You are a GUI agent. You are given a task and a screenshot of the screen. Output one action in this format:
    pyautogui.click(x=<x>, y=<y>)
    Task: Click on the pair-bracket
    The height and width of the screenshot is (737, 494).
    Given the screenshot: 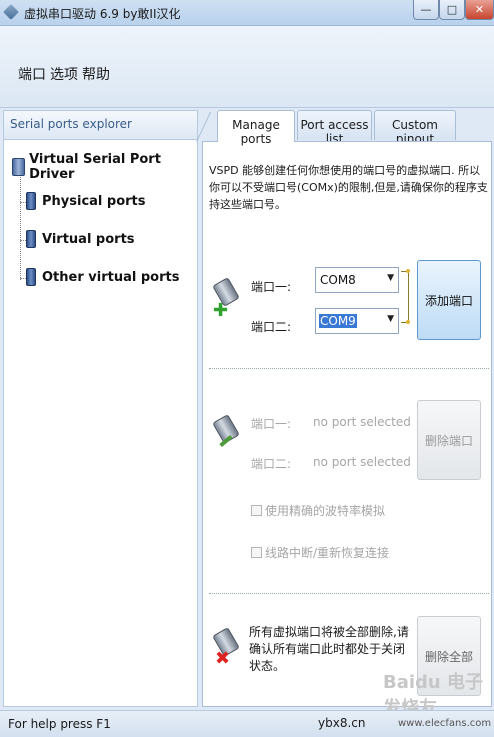 What is the action you would take?
    pyautogui.click(x=405, y=297)
    